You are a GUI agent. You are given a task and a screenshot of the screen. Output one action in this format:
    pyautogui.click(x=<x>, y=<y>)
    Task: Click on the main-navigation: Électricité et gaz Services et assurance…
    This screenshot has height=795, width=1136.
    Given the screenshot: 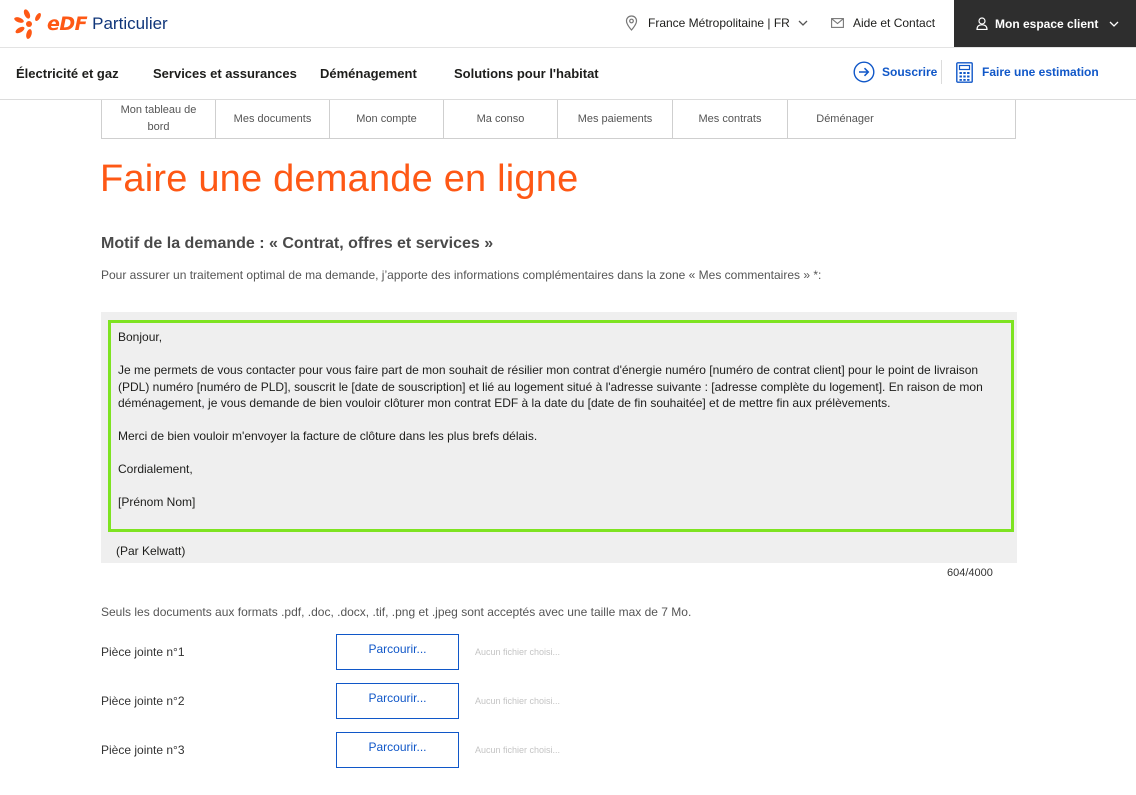 What is the action you would take?
    pyautogui.click(x=568, y=74)
    